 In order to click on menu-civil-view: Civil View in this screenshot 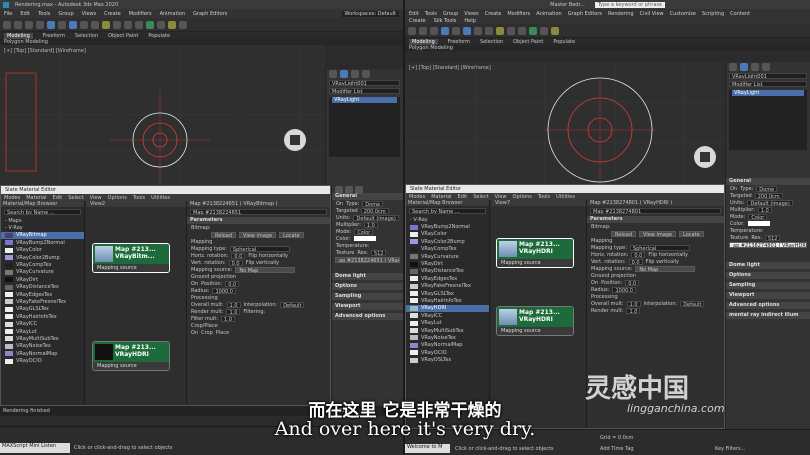, I will do `click(652, 14)`.